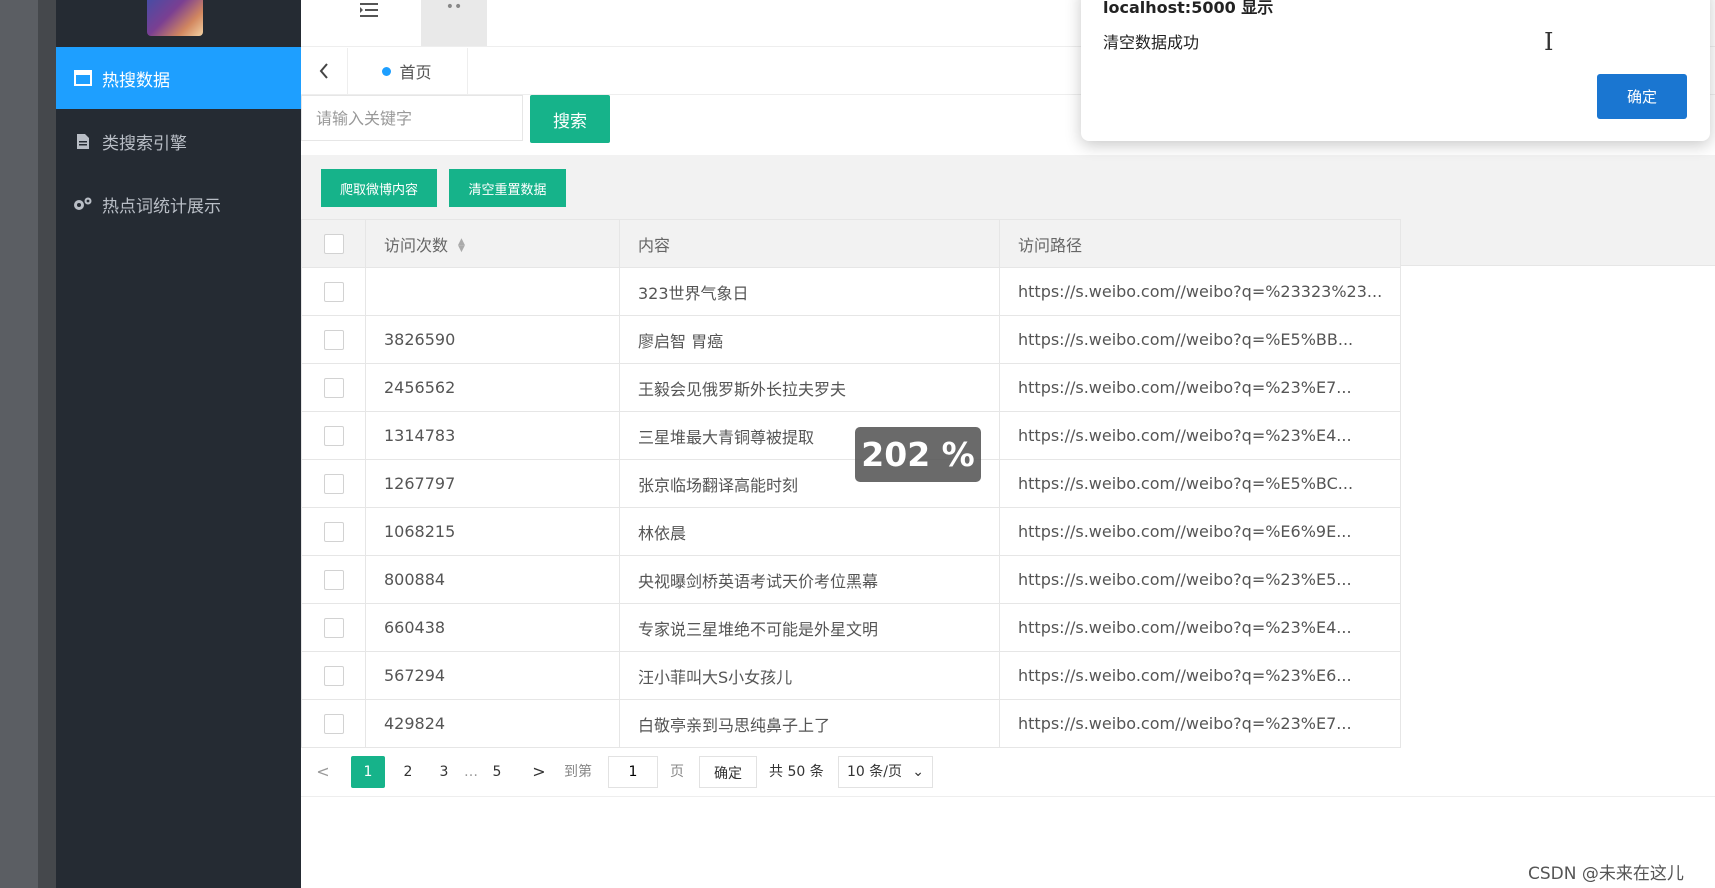 Image resolution: width=1715 pixels, height=888 pixels. I want to click on dialog-message: 清空数据成功, so click(1151, 42).